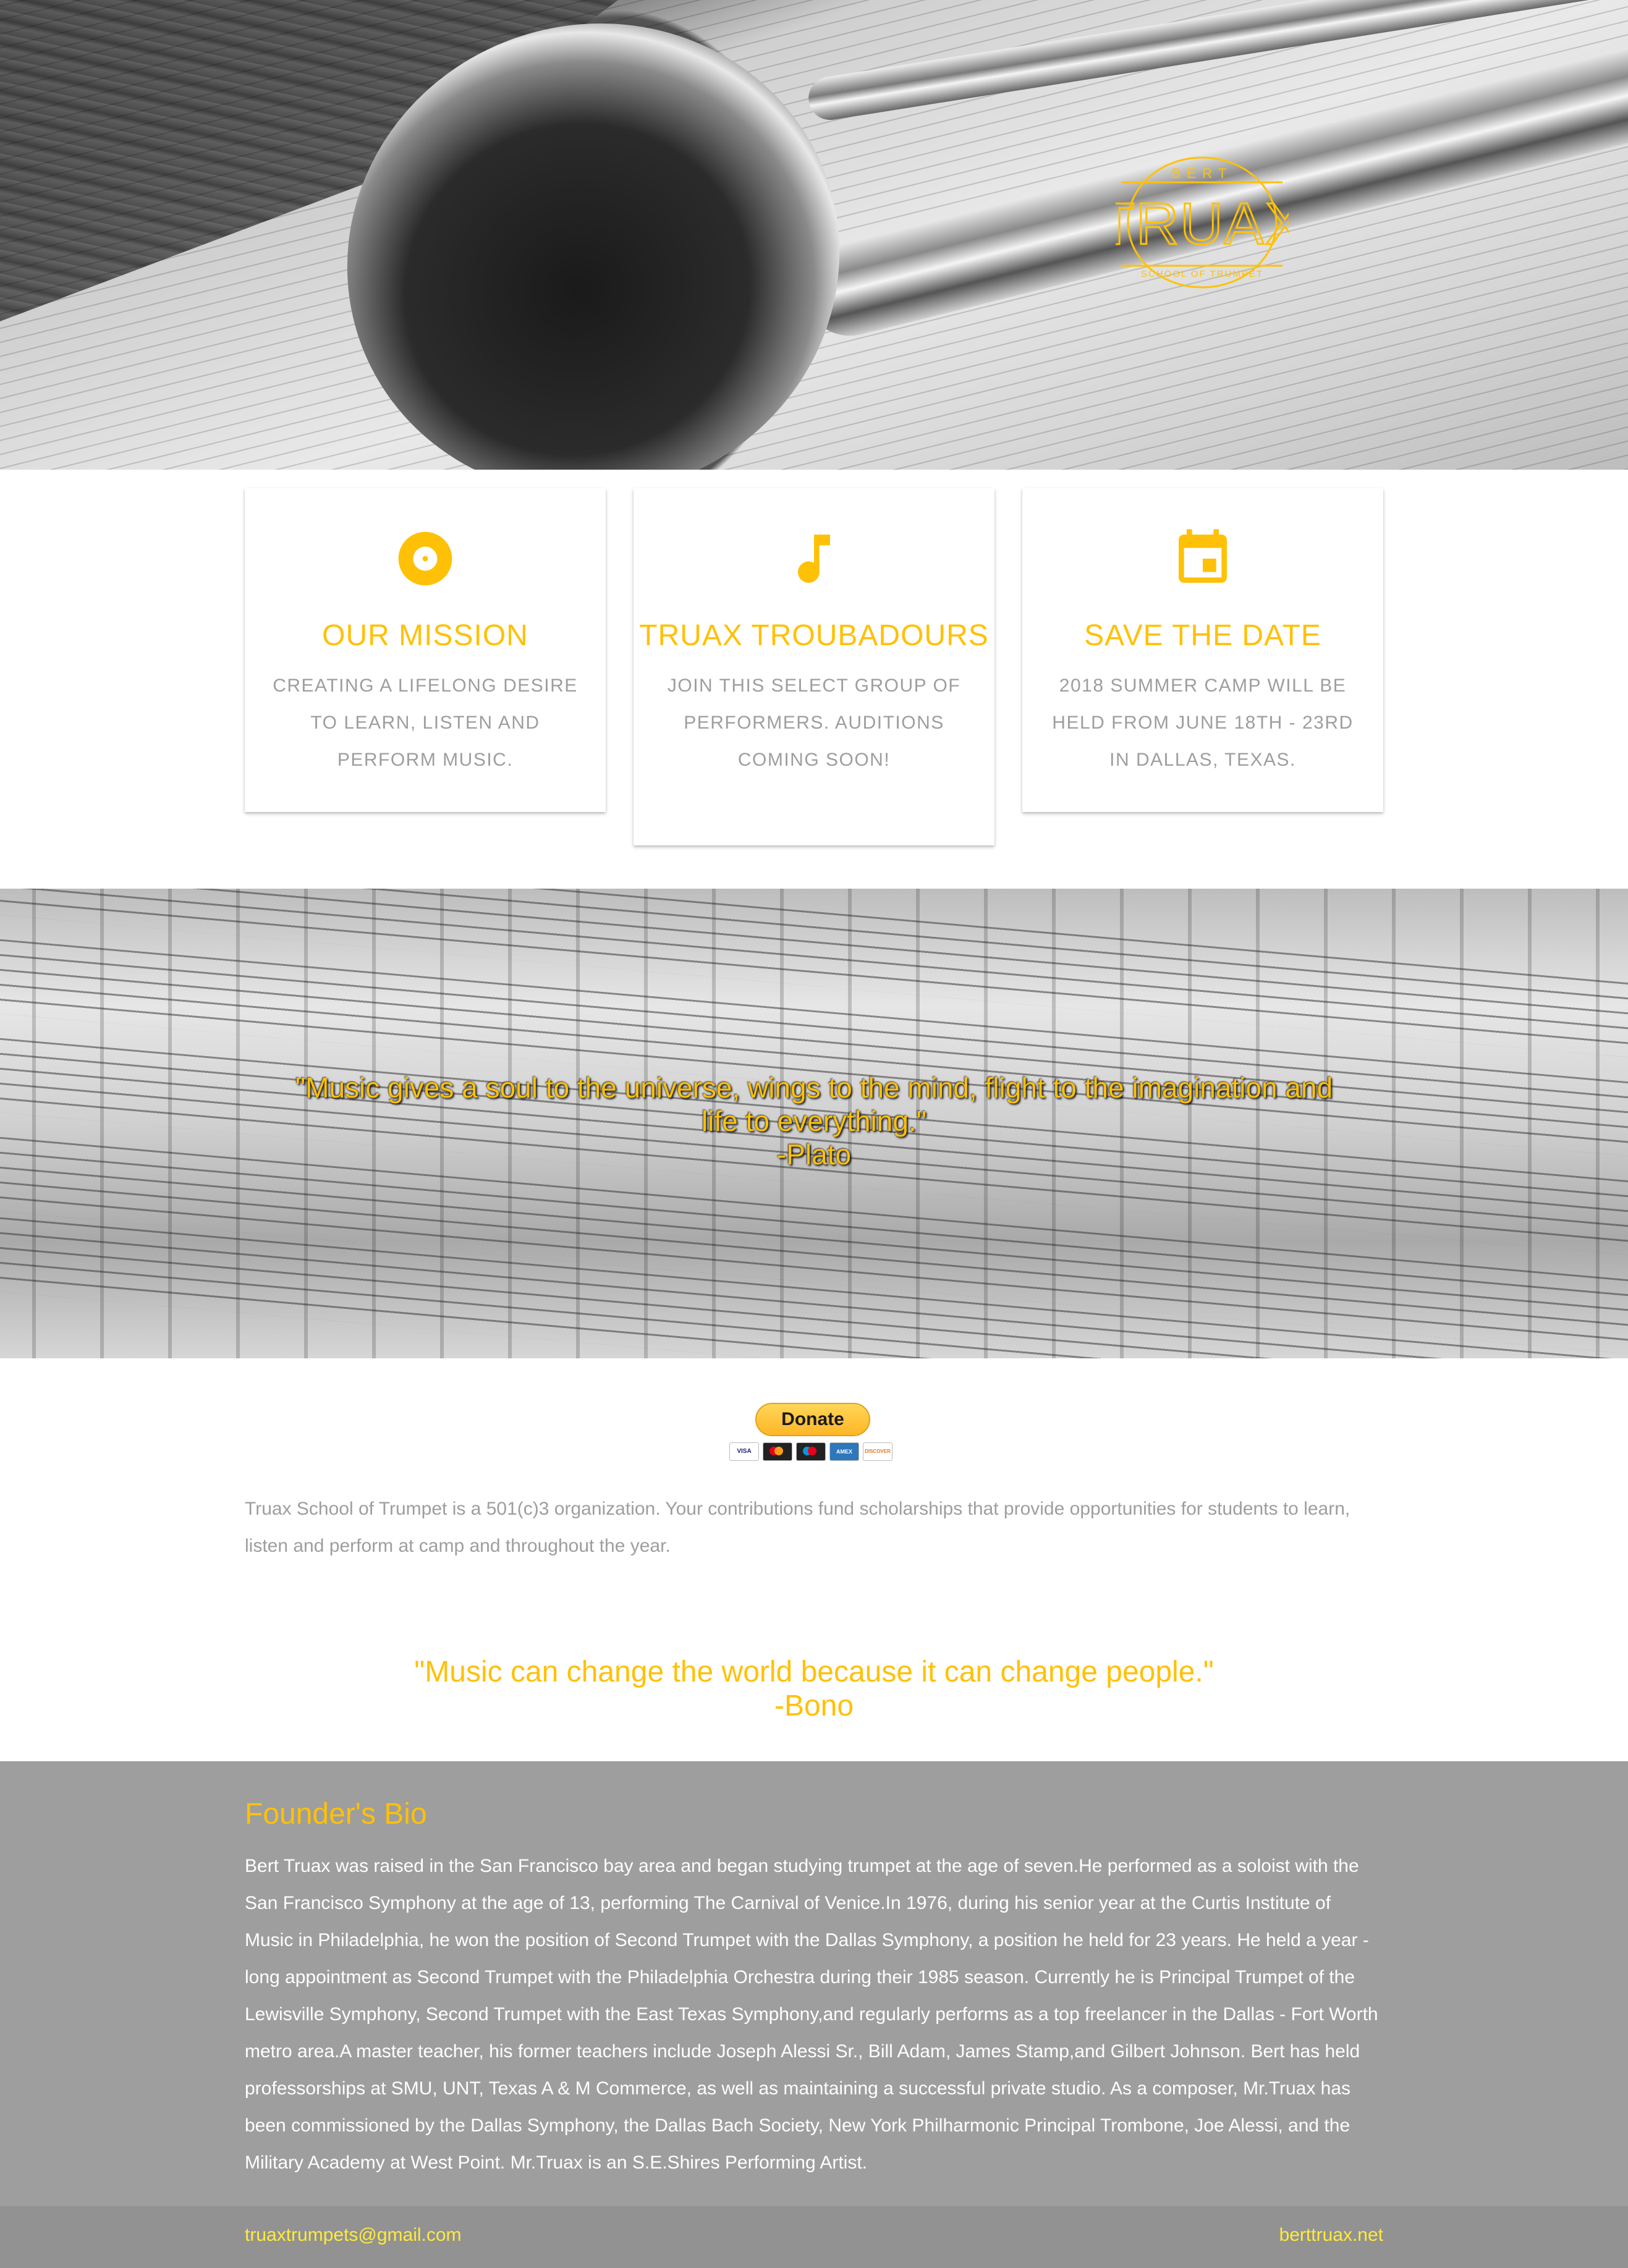 This screenshot has height=2268, width=1628. I want to click on quote-author: -Bono, so click(814, 1706).